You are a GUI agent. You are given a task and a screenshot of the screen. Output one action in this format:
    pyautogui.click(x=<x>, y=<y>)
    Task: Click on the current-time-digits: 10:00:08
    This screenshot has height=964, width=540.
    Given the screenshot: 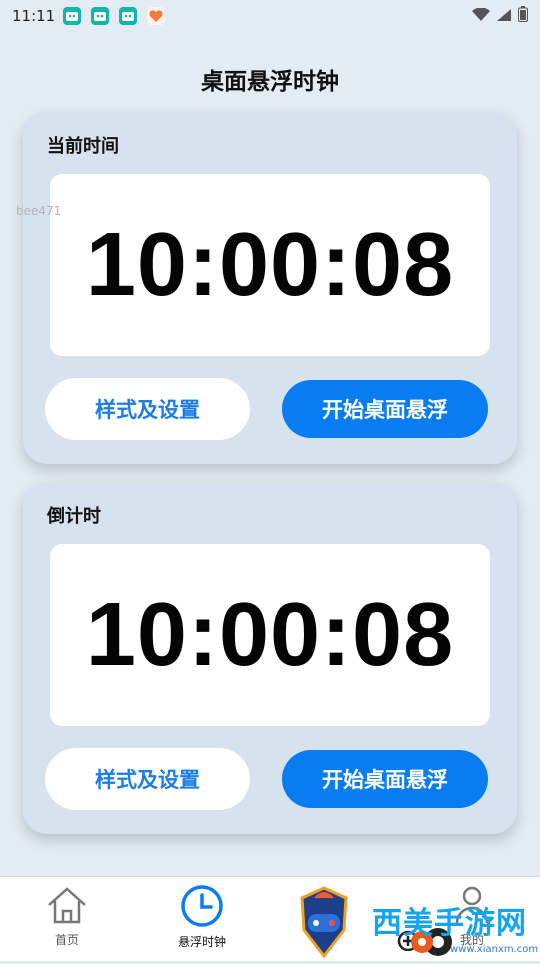 What is the action you would take?
    pyautogui.click(x=270, y=264)
    